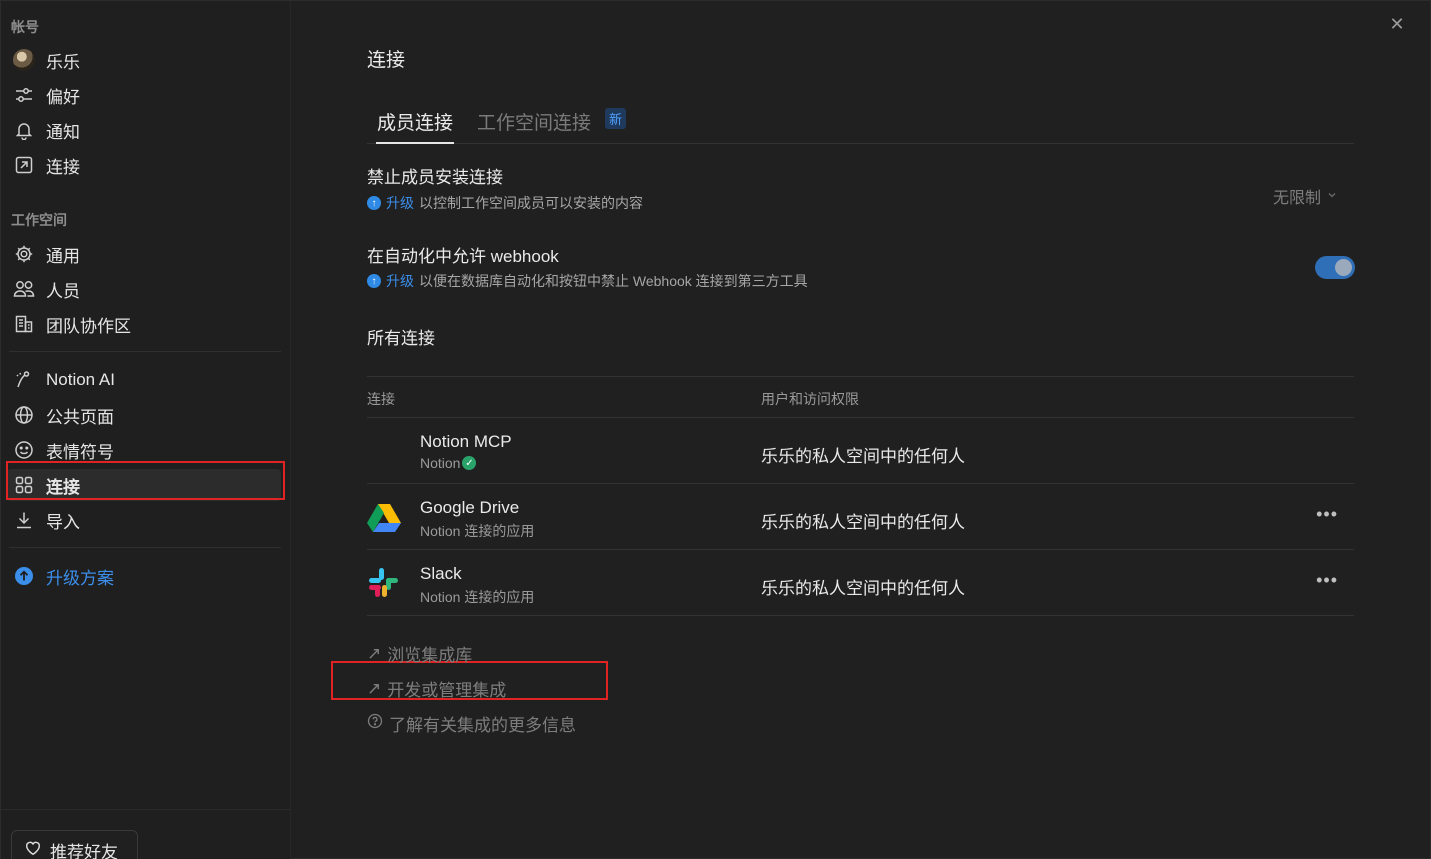  What do you see at coordinates (146, 809) in the screenshot?
I see `sidebar-bottom-divider` at bounding box center [146, 809].